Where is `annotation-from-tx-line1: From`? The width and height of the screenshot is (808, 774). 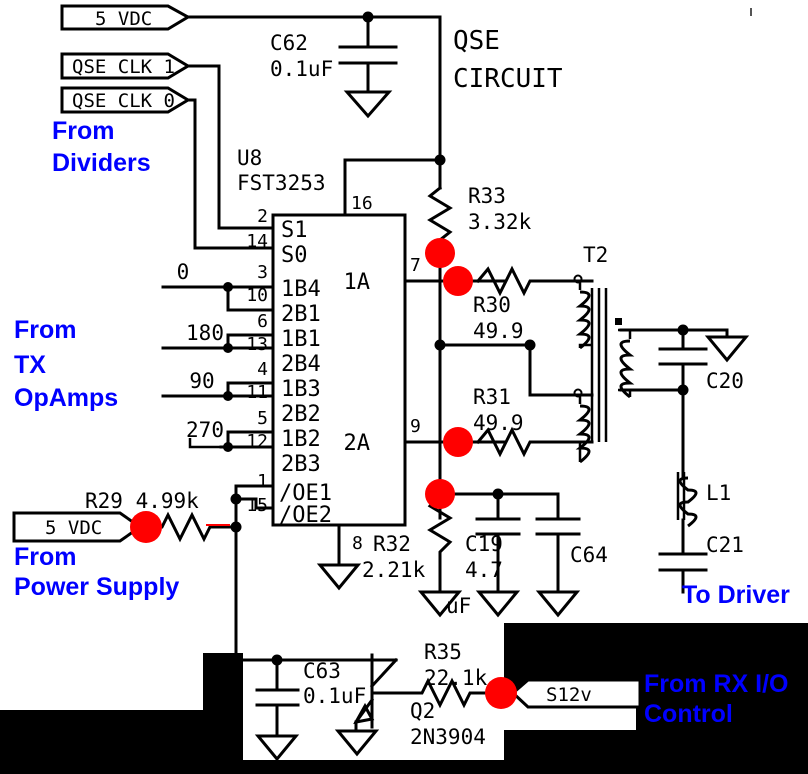 annotation-from-tx-line1: From is located at coordinates (45, 330).